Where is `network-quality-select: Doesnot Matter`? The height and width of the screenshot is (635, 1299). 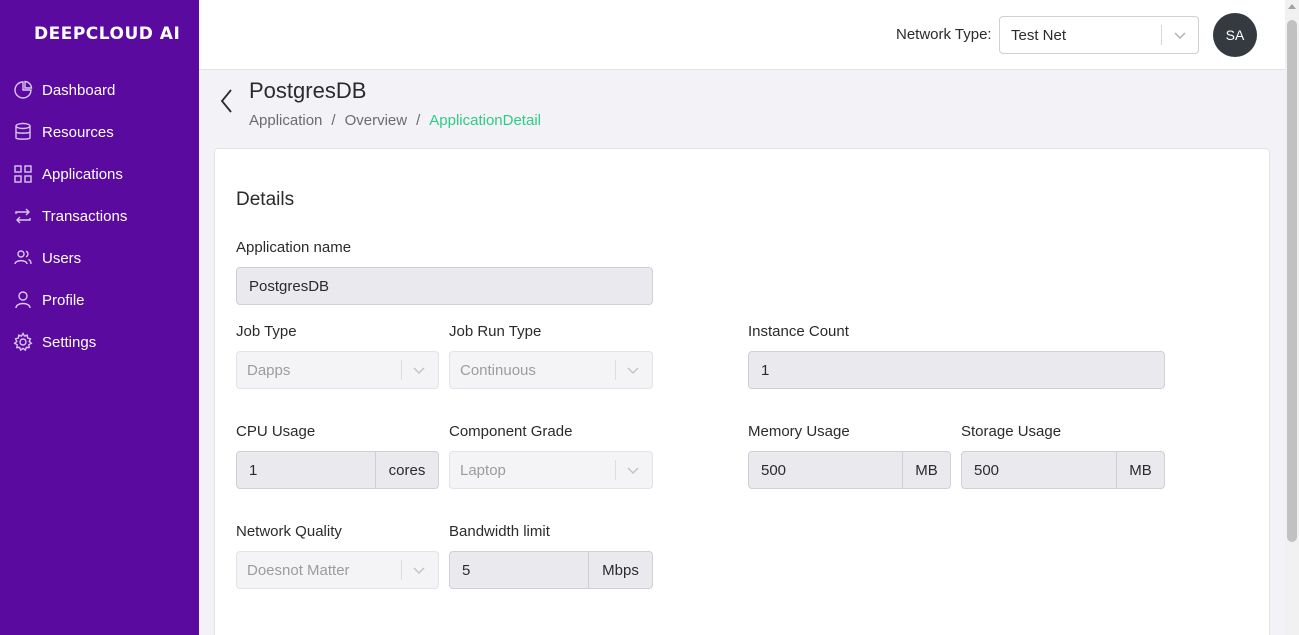
network-quality-select: Doesnot Matter is located at coordinates (337, 570).